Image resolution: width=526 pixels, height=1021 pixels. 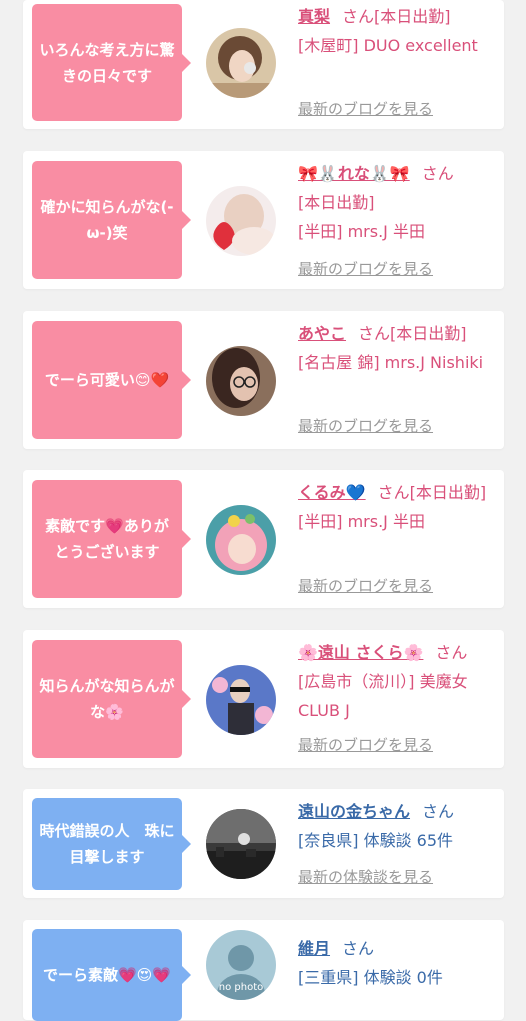 I want to click on user-info: 遠山の金ちゃん さん [奈良県] 体験談 65件, so click(x=399, y=826).